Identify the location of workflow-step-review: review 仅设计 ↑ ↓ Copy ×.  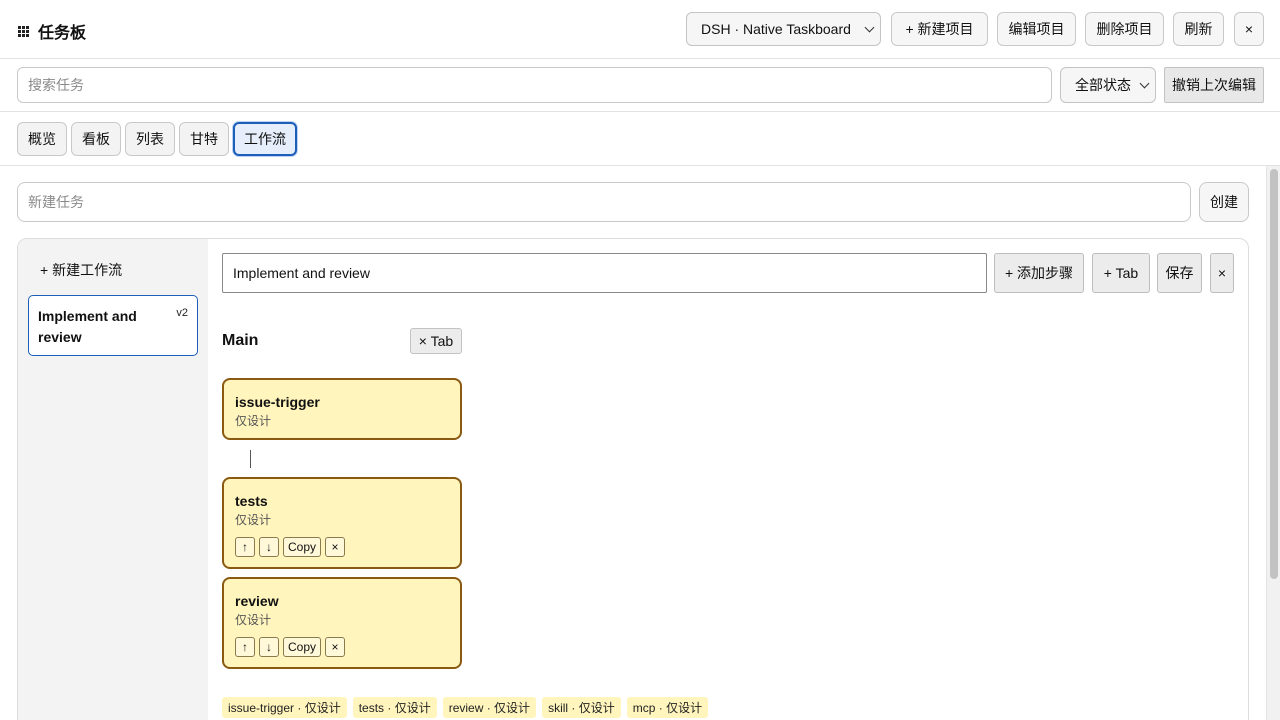
(342, 623).